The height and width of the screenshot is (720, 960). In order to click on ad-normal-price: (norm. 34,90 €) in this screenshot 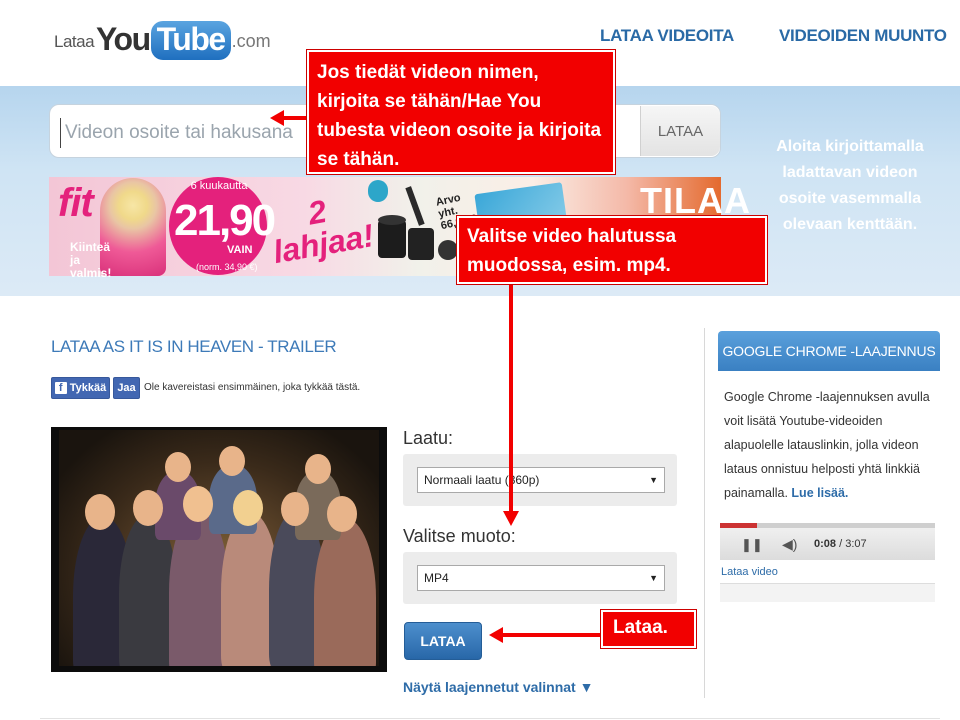, I will do `click(227, 267)`.